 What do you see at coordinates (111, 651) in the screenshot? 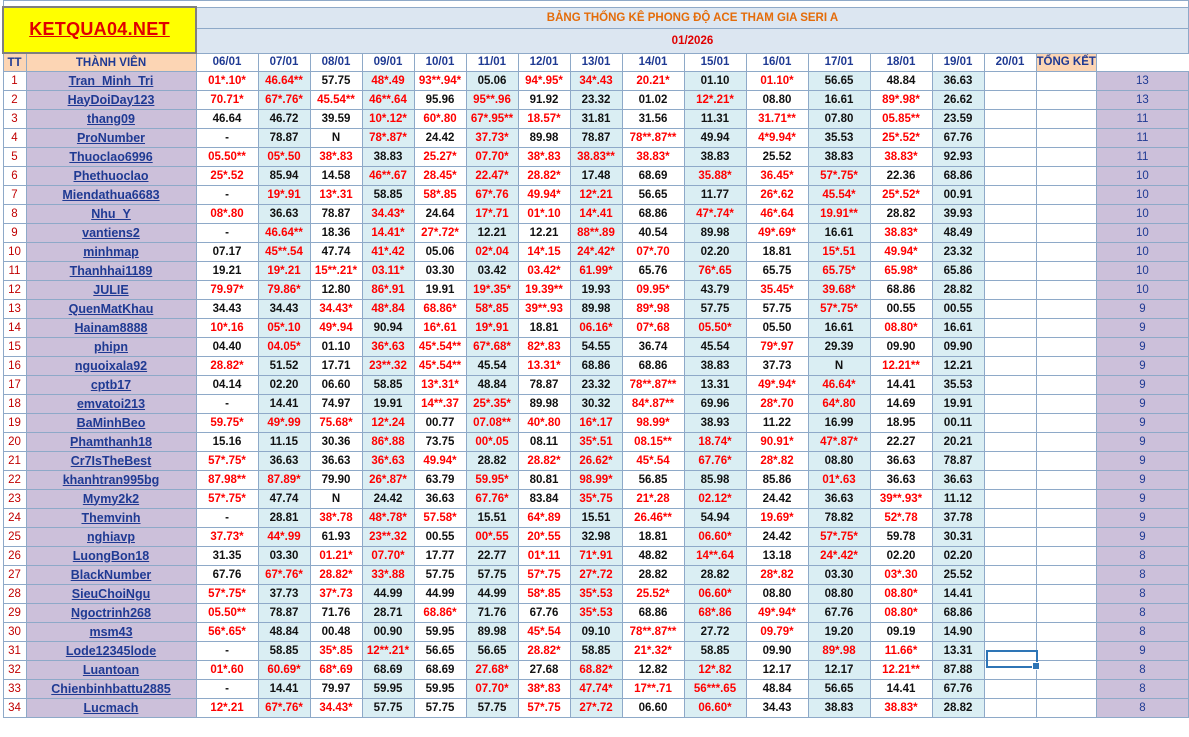
I see `member-cell: Lode12345lode` at bounding box center [111, 651].